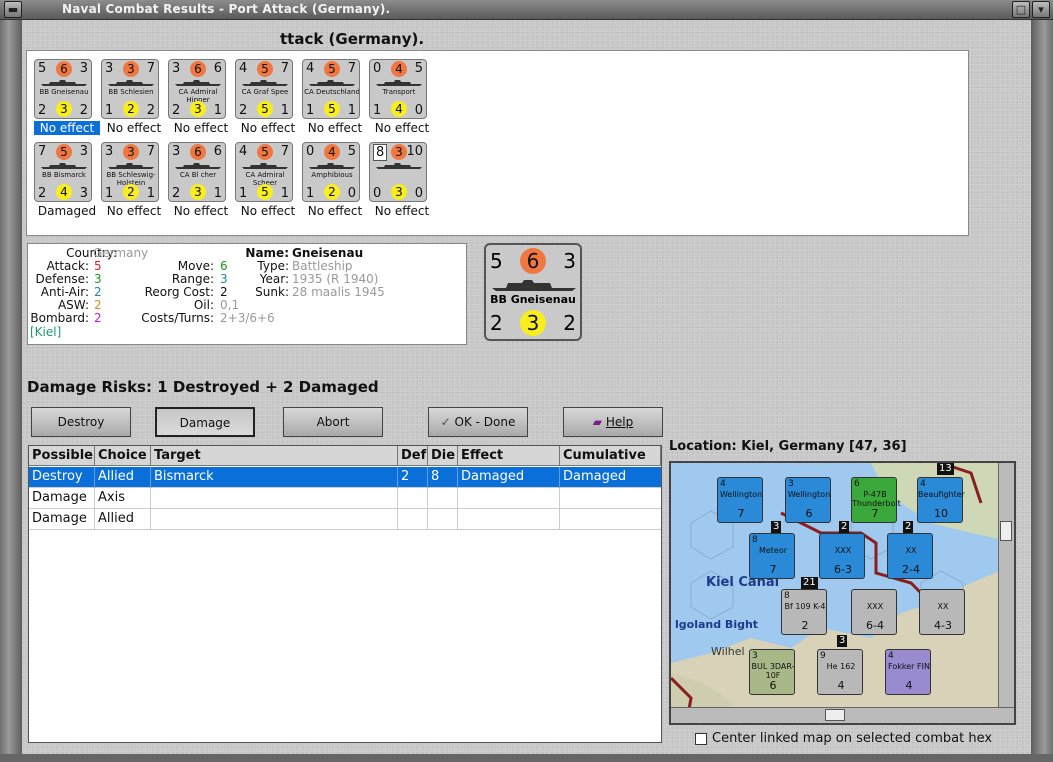 This screenshot has width=1053, height=762. I want to click on ship-counter: 4 5 7 CA Admiral Scheer 1 5 1, so click(264, 172).